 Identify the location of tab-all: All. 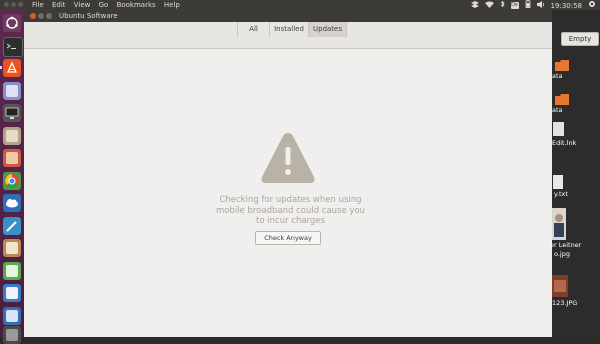
(254, 29).